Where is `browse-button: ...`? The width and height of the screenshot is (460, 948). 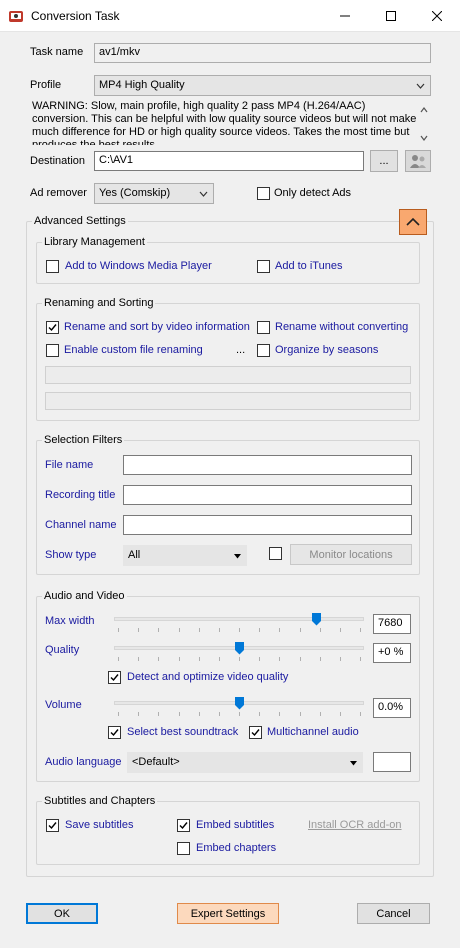
browse-button: ... is located at coordinates (384, 161).